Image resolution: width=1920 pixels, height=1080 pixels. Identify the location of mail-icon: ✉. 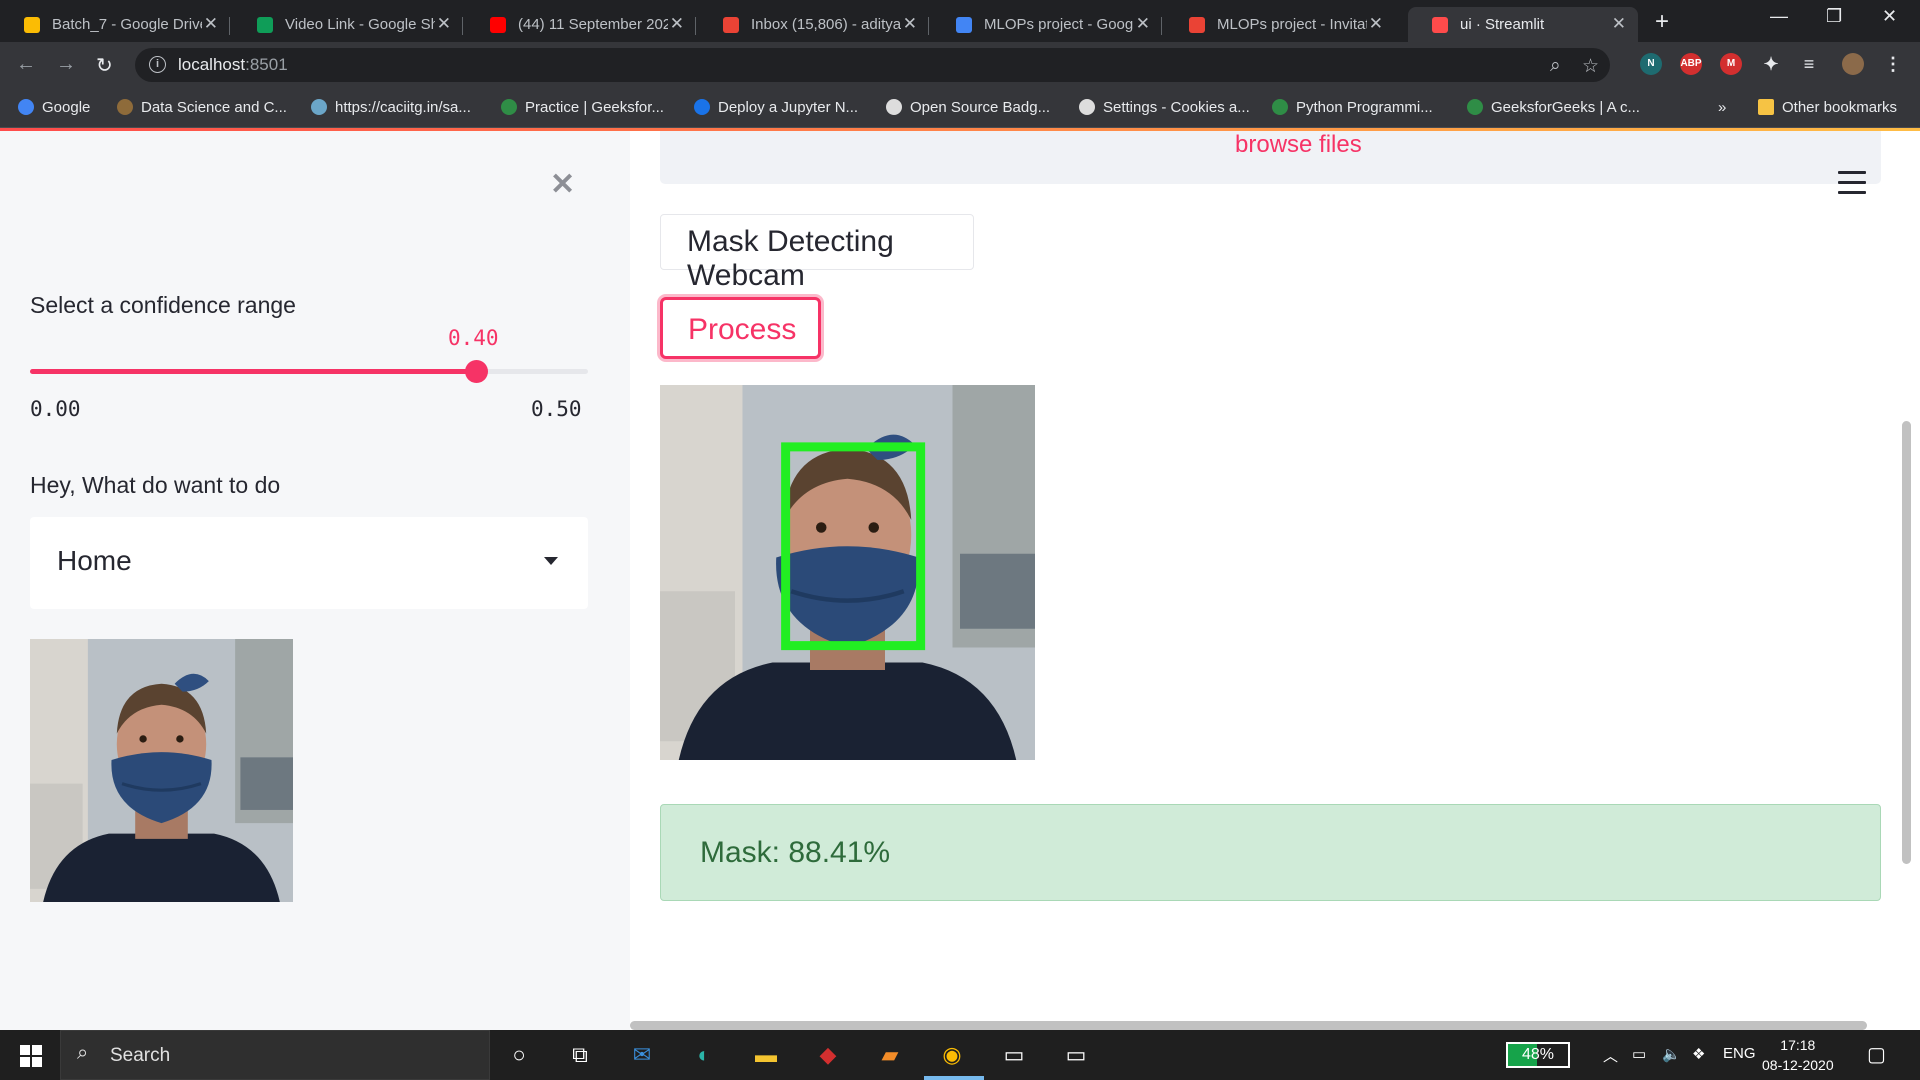
(642, 1055).